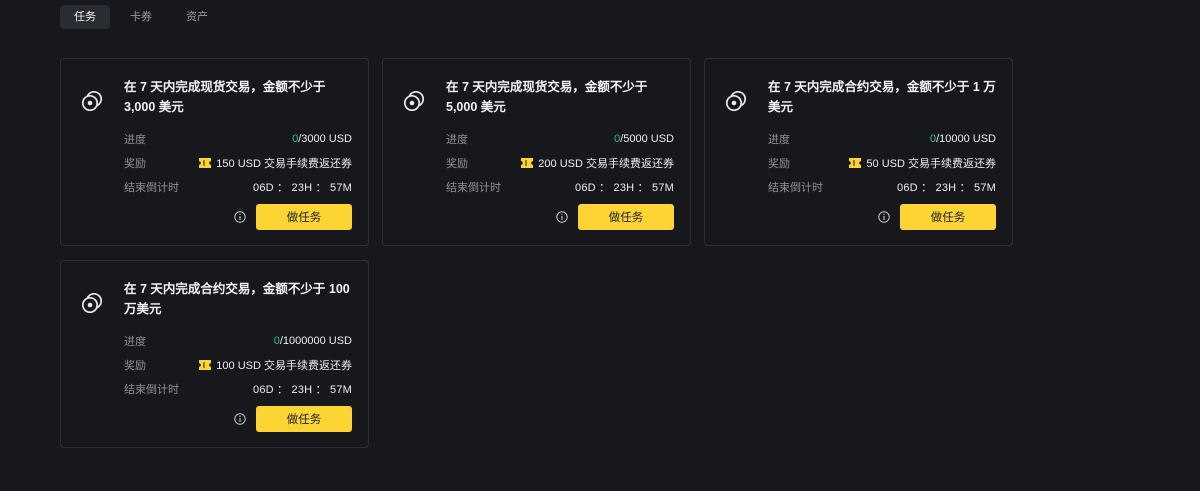 The image size is (1200, 491). What do you see at coordinates (284, 164) in the screenshot?
I see `reward-text: 150 USD 交易手续费返还券` at bounding box center [284, 164].